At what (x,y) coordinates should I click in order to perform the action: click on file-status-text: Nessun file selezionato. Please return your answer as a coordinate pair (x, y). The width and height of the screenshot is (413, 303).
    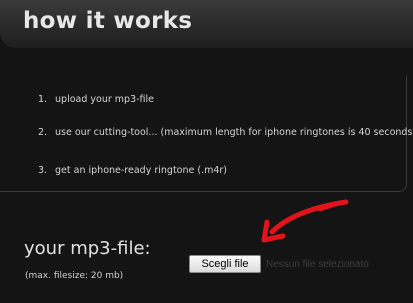
    Looking at the image, I should click on (317, 264).